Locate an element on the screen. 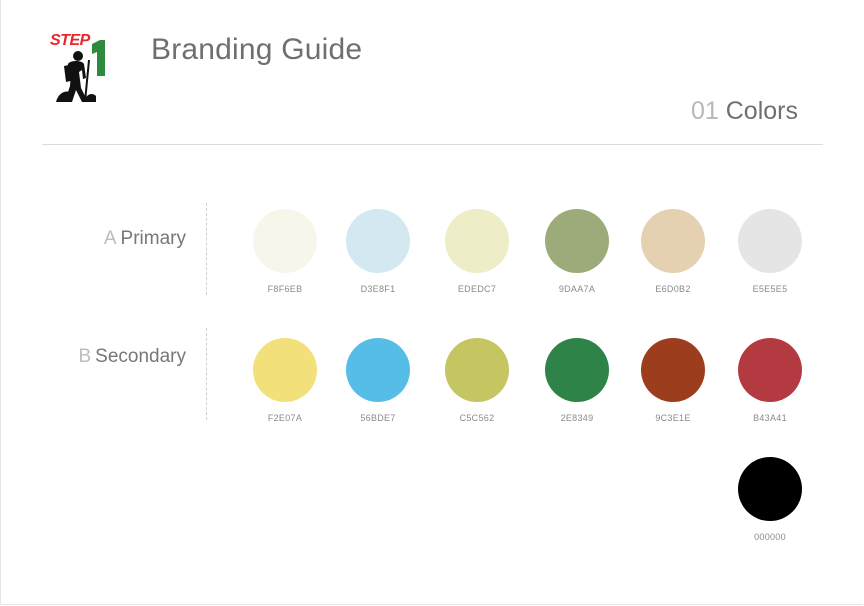 The image size is (864, 606). section-title: Colors is located at coordinates (761, 111).